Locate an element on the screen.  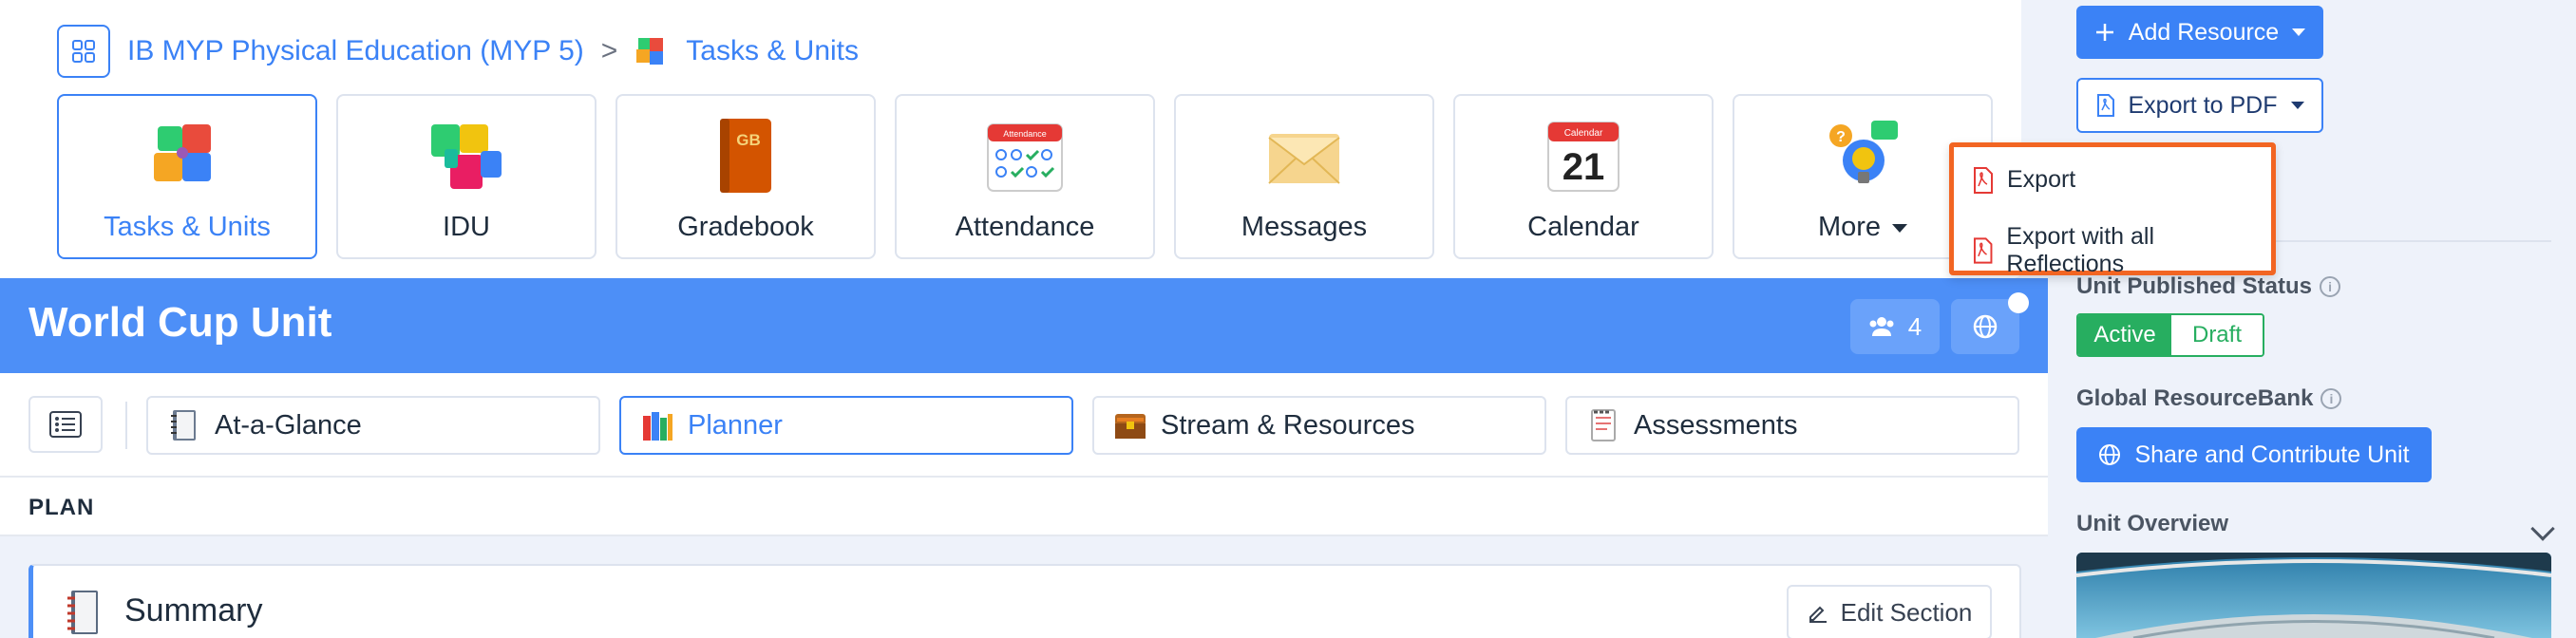
notepad-icon is located at coordinates (1603, 425).